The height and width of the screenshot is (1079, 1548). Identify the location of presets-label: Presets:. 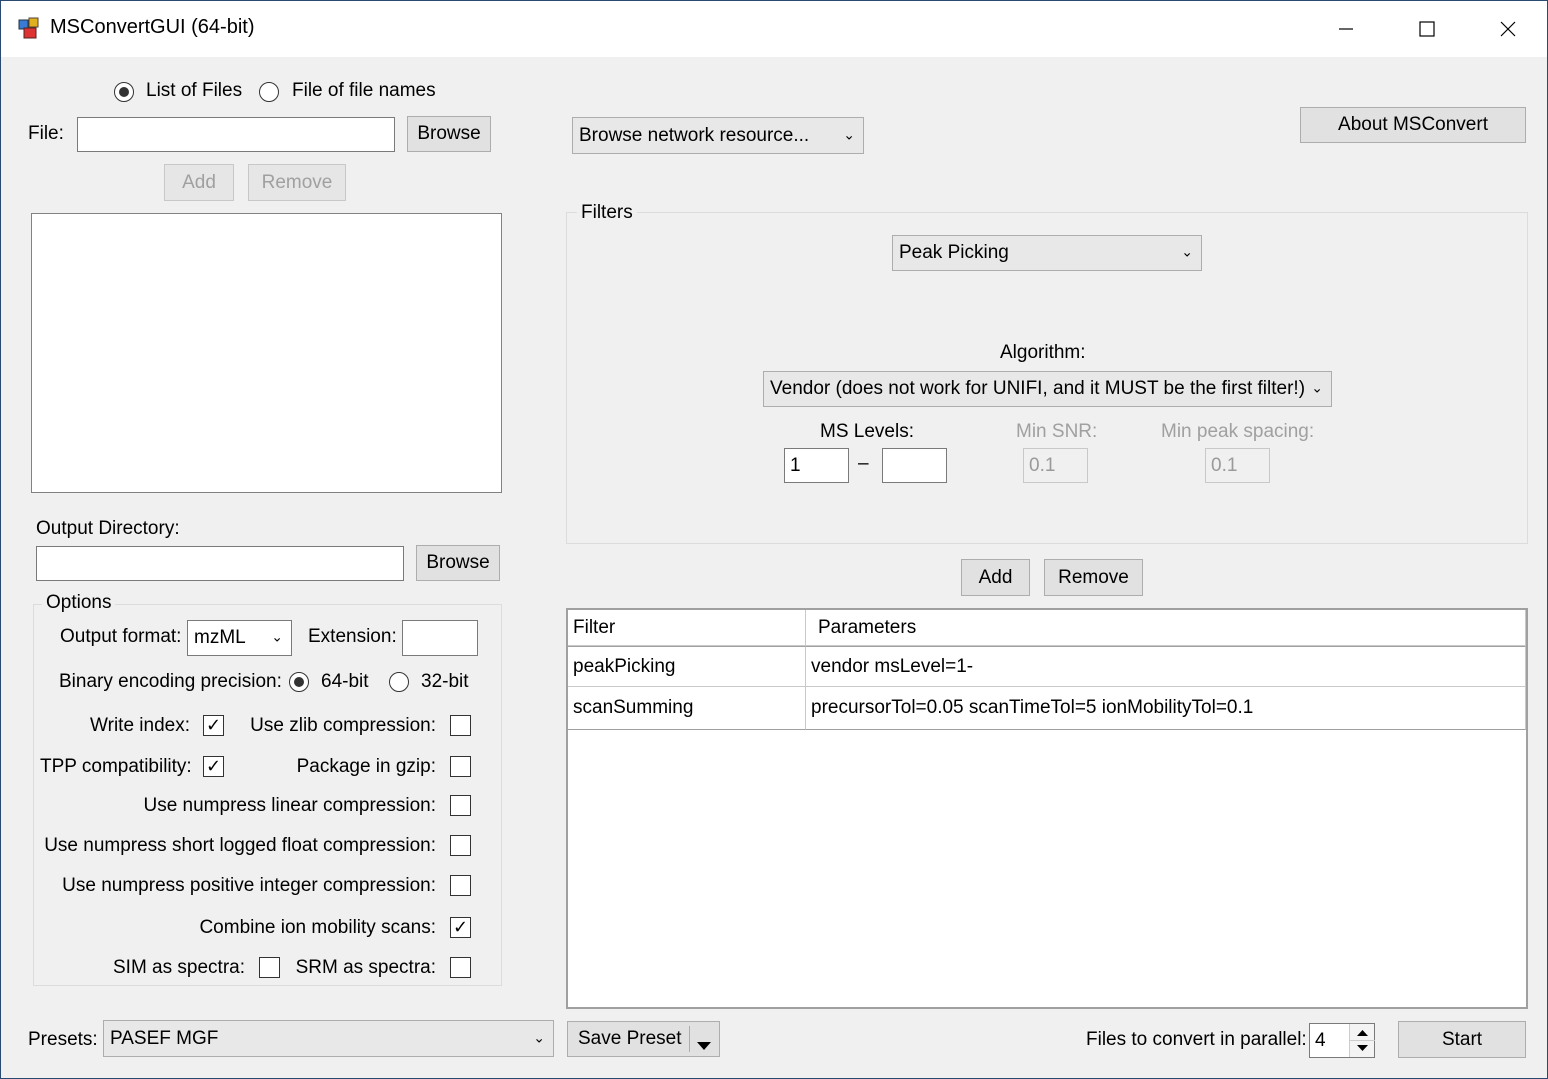
(63, 1039).